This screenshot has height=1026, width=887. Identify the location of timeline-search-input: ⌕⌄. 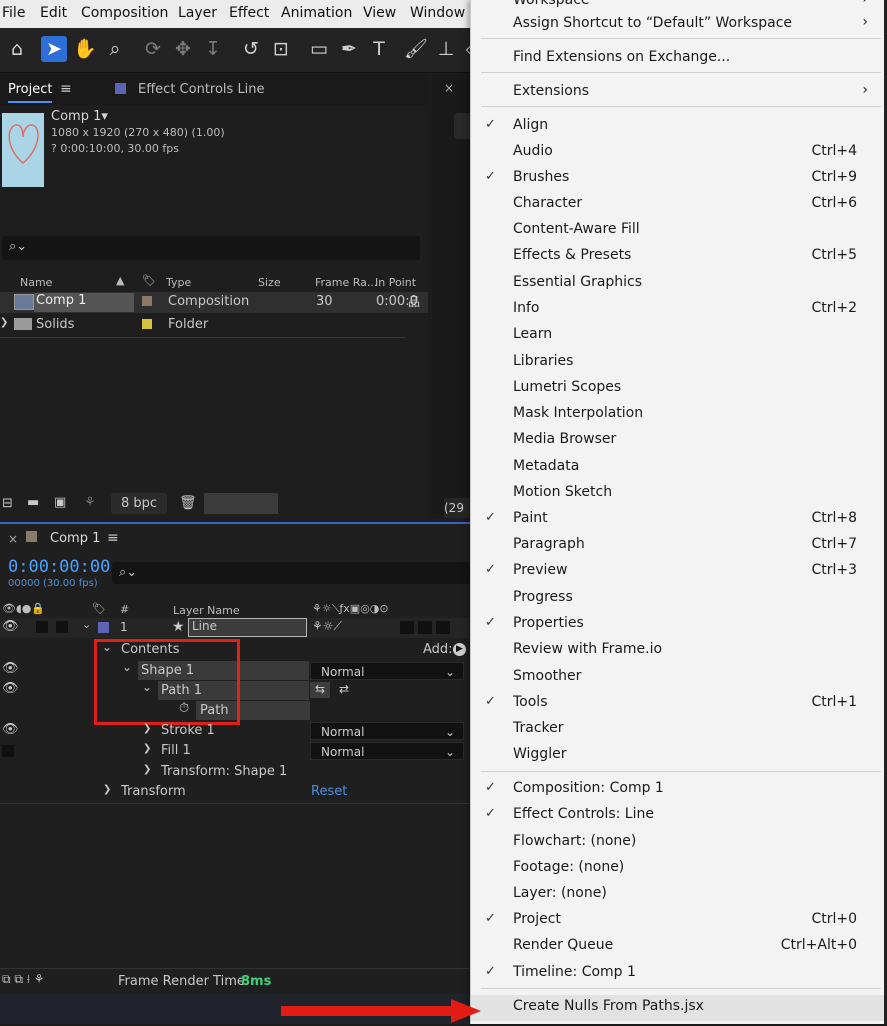
(292, 573).